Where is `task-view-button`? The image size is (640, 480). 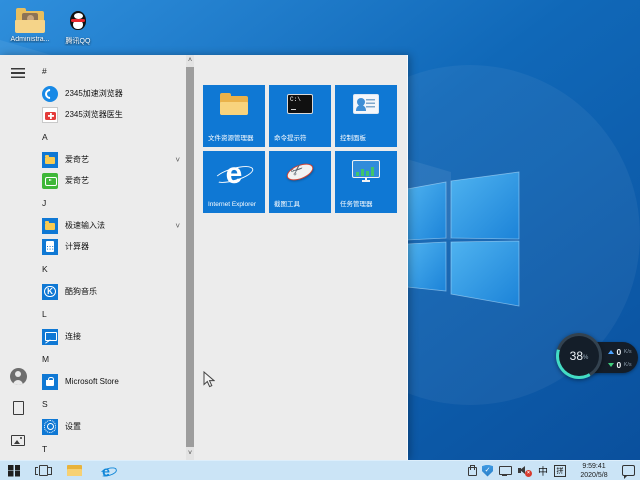
task-view-button is located at coordinates (43, 470).